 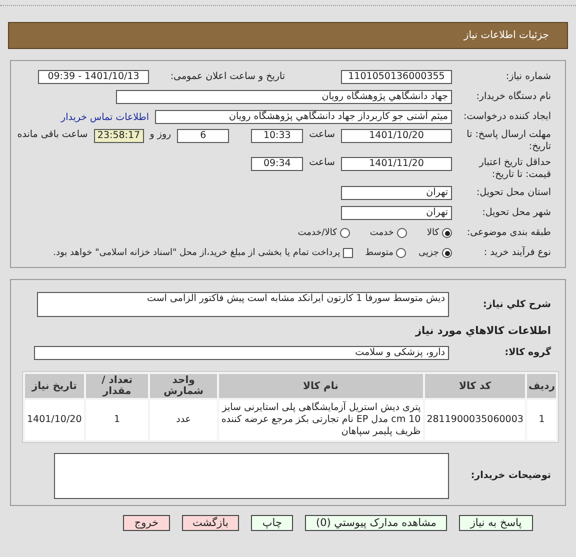 What do you see at coordinates (376, 523) in the screenshot?
I see `action-button: مشاهده مدارک پیوستي (0)` at bounding box center [376, 523].